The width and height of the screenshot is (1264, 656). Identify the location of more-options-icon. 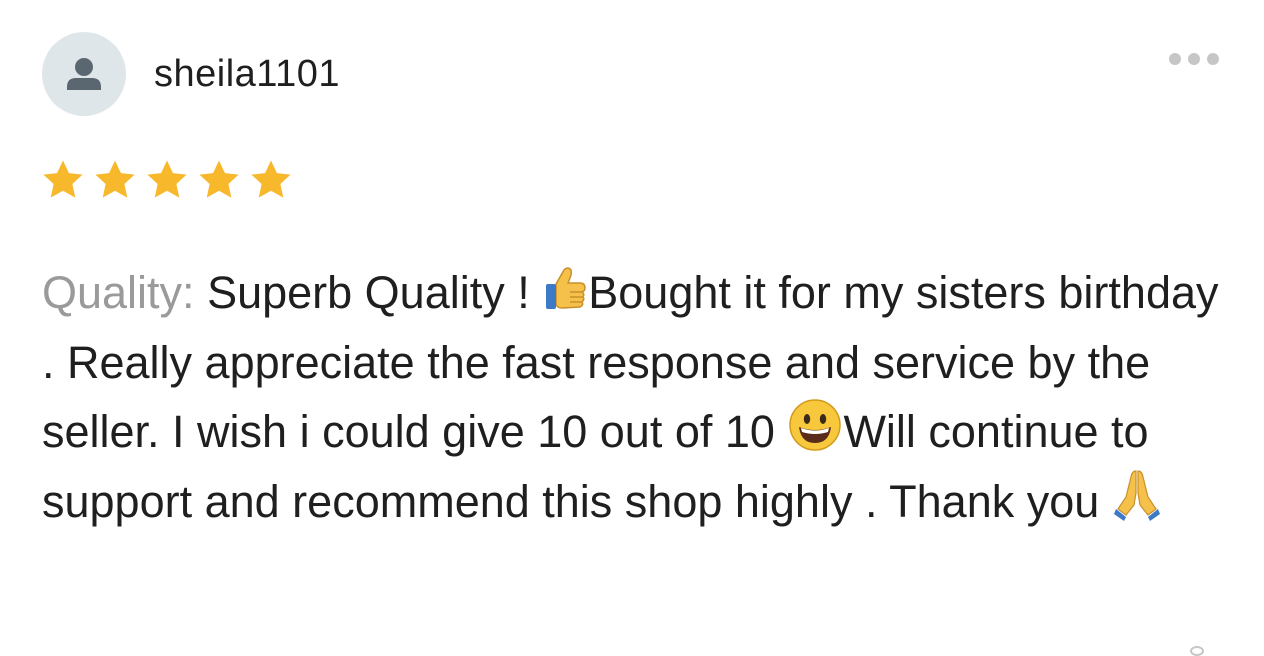
(1194, 59).